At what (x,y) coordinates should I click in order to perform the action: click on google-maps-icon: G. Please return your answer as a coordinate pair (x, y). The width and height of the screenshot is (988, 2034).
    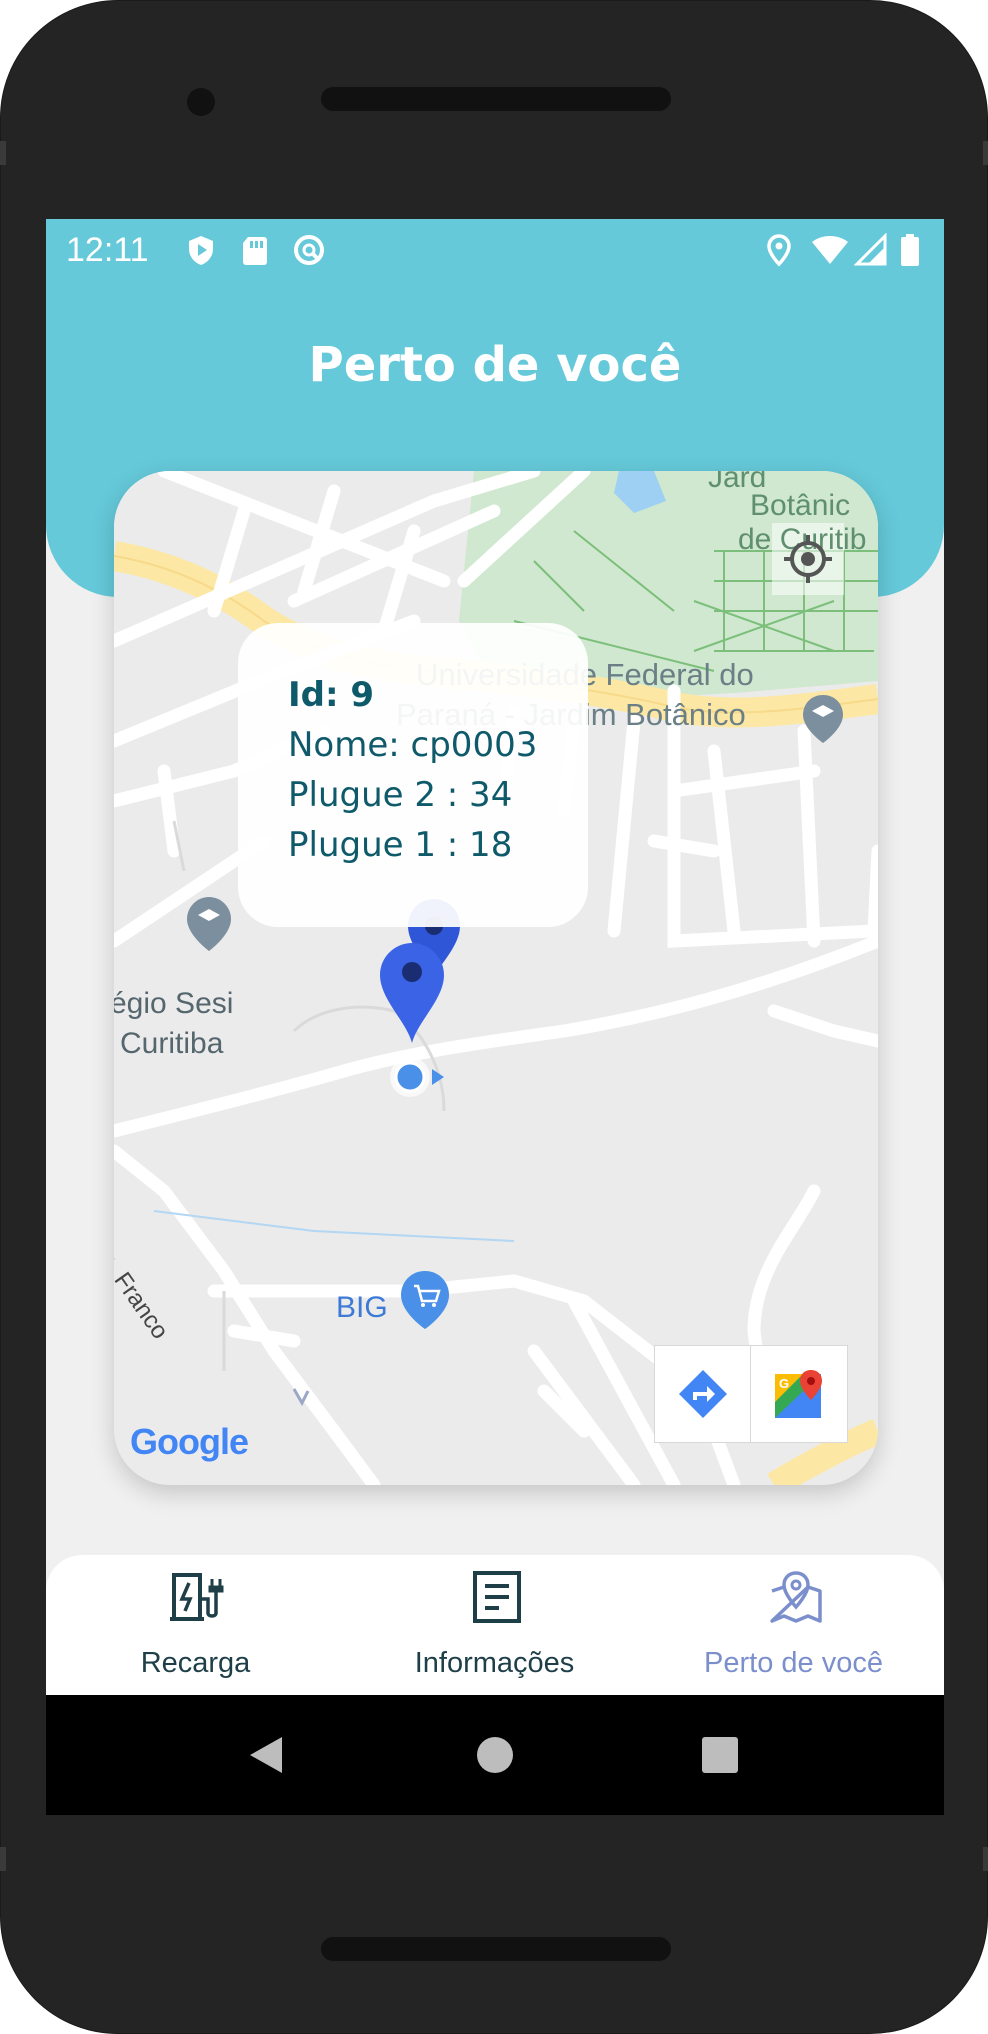
    Looking at the image, I should click on (798, 1394).